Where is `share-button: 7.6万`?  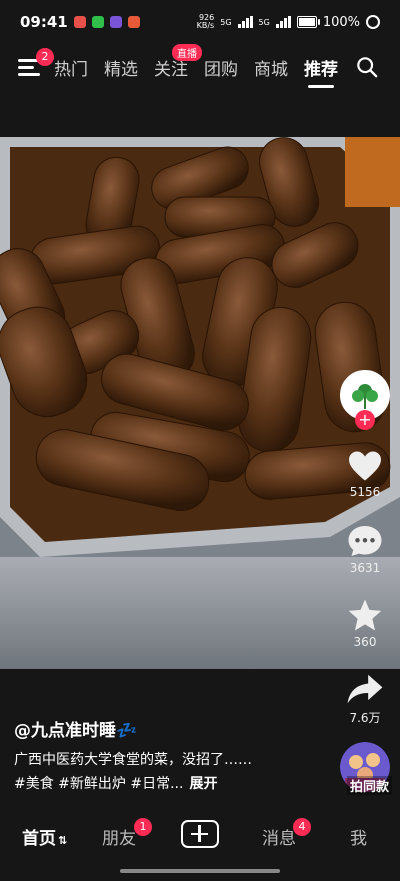
share-button: 7.6万 is located at coordinates (365, 699).